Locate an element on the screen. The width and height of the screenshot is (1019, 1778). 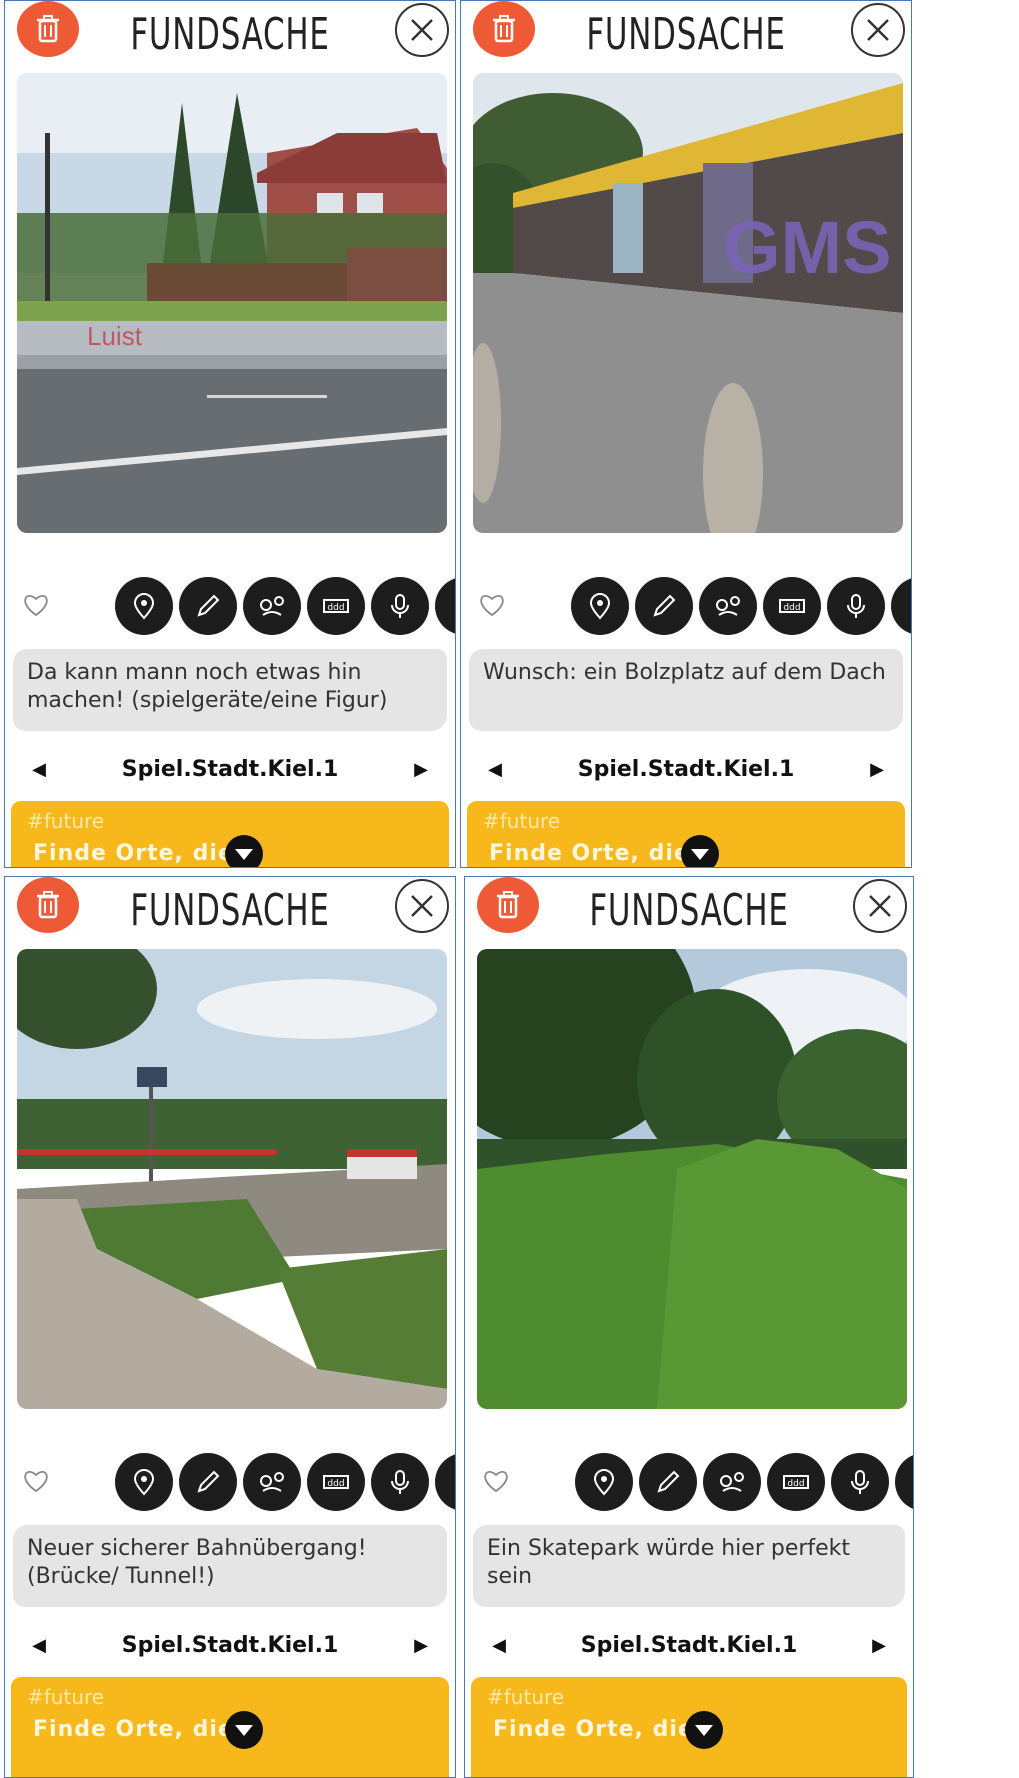
photo-railway-crossing is located at coordinates (232, 1179).